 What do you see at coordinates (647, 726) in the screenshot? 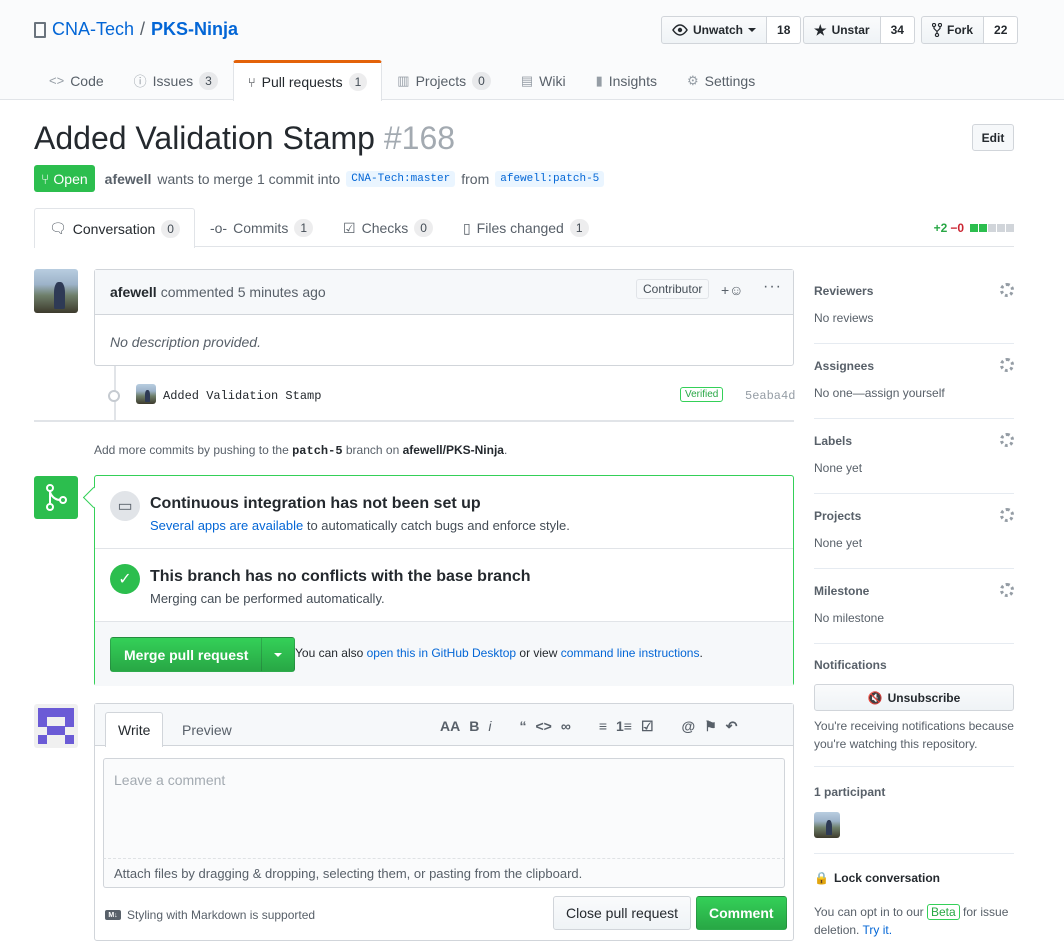
I see `task-list-icon: ☑` at bounding box center [647, 726].